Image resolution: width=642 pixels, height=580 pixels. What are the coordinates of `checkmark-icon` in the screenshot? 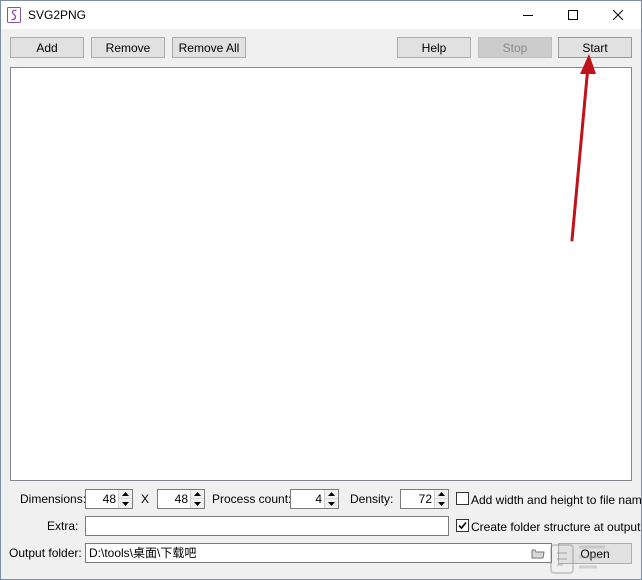 It's located at (462, 525).